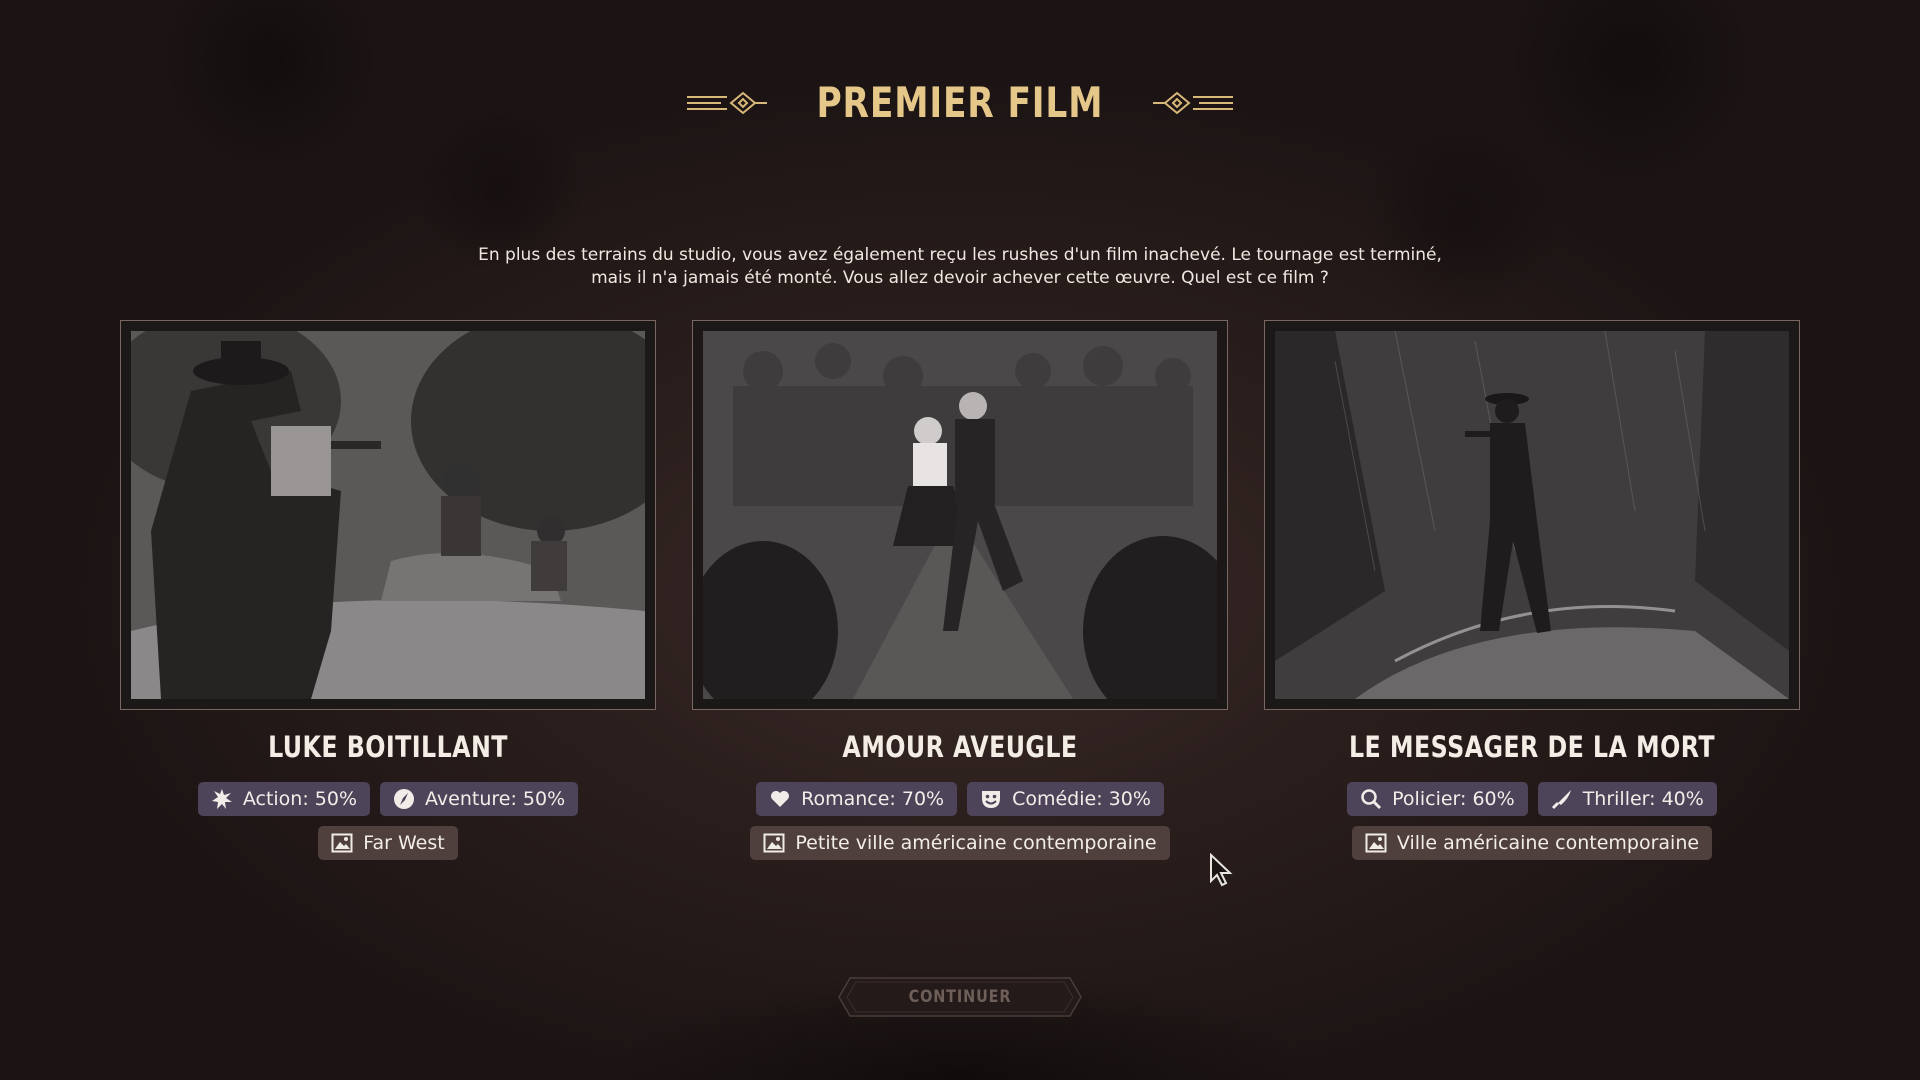 The image size is (1920, 1080). I want to click on left-ornament-icon, so click(727, 102).